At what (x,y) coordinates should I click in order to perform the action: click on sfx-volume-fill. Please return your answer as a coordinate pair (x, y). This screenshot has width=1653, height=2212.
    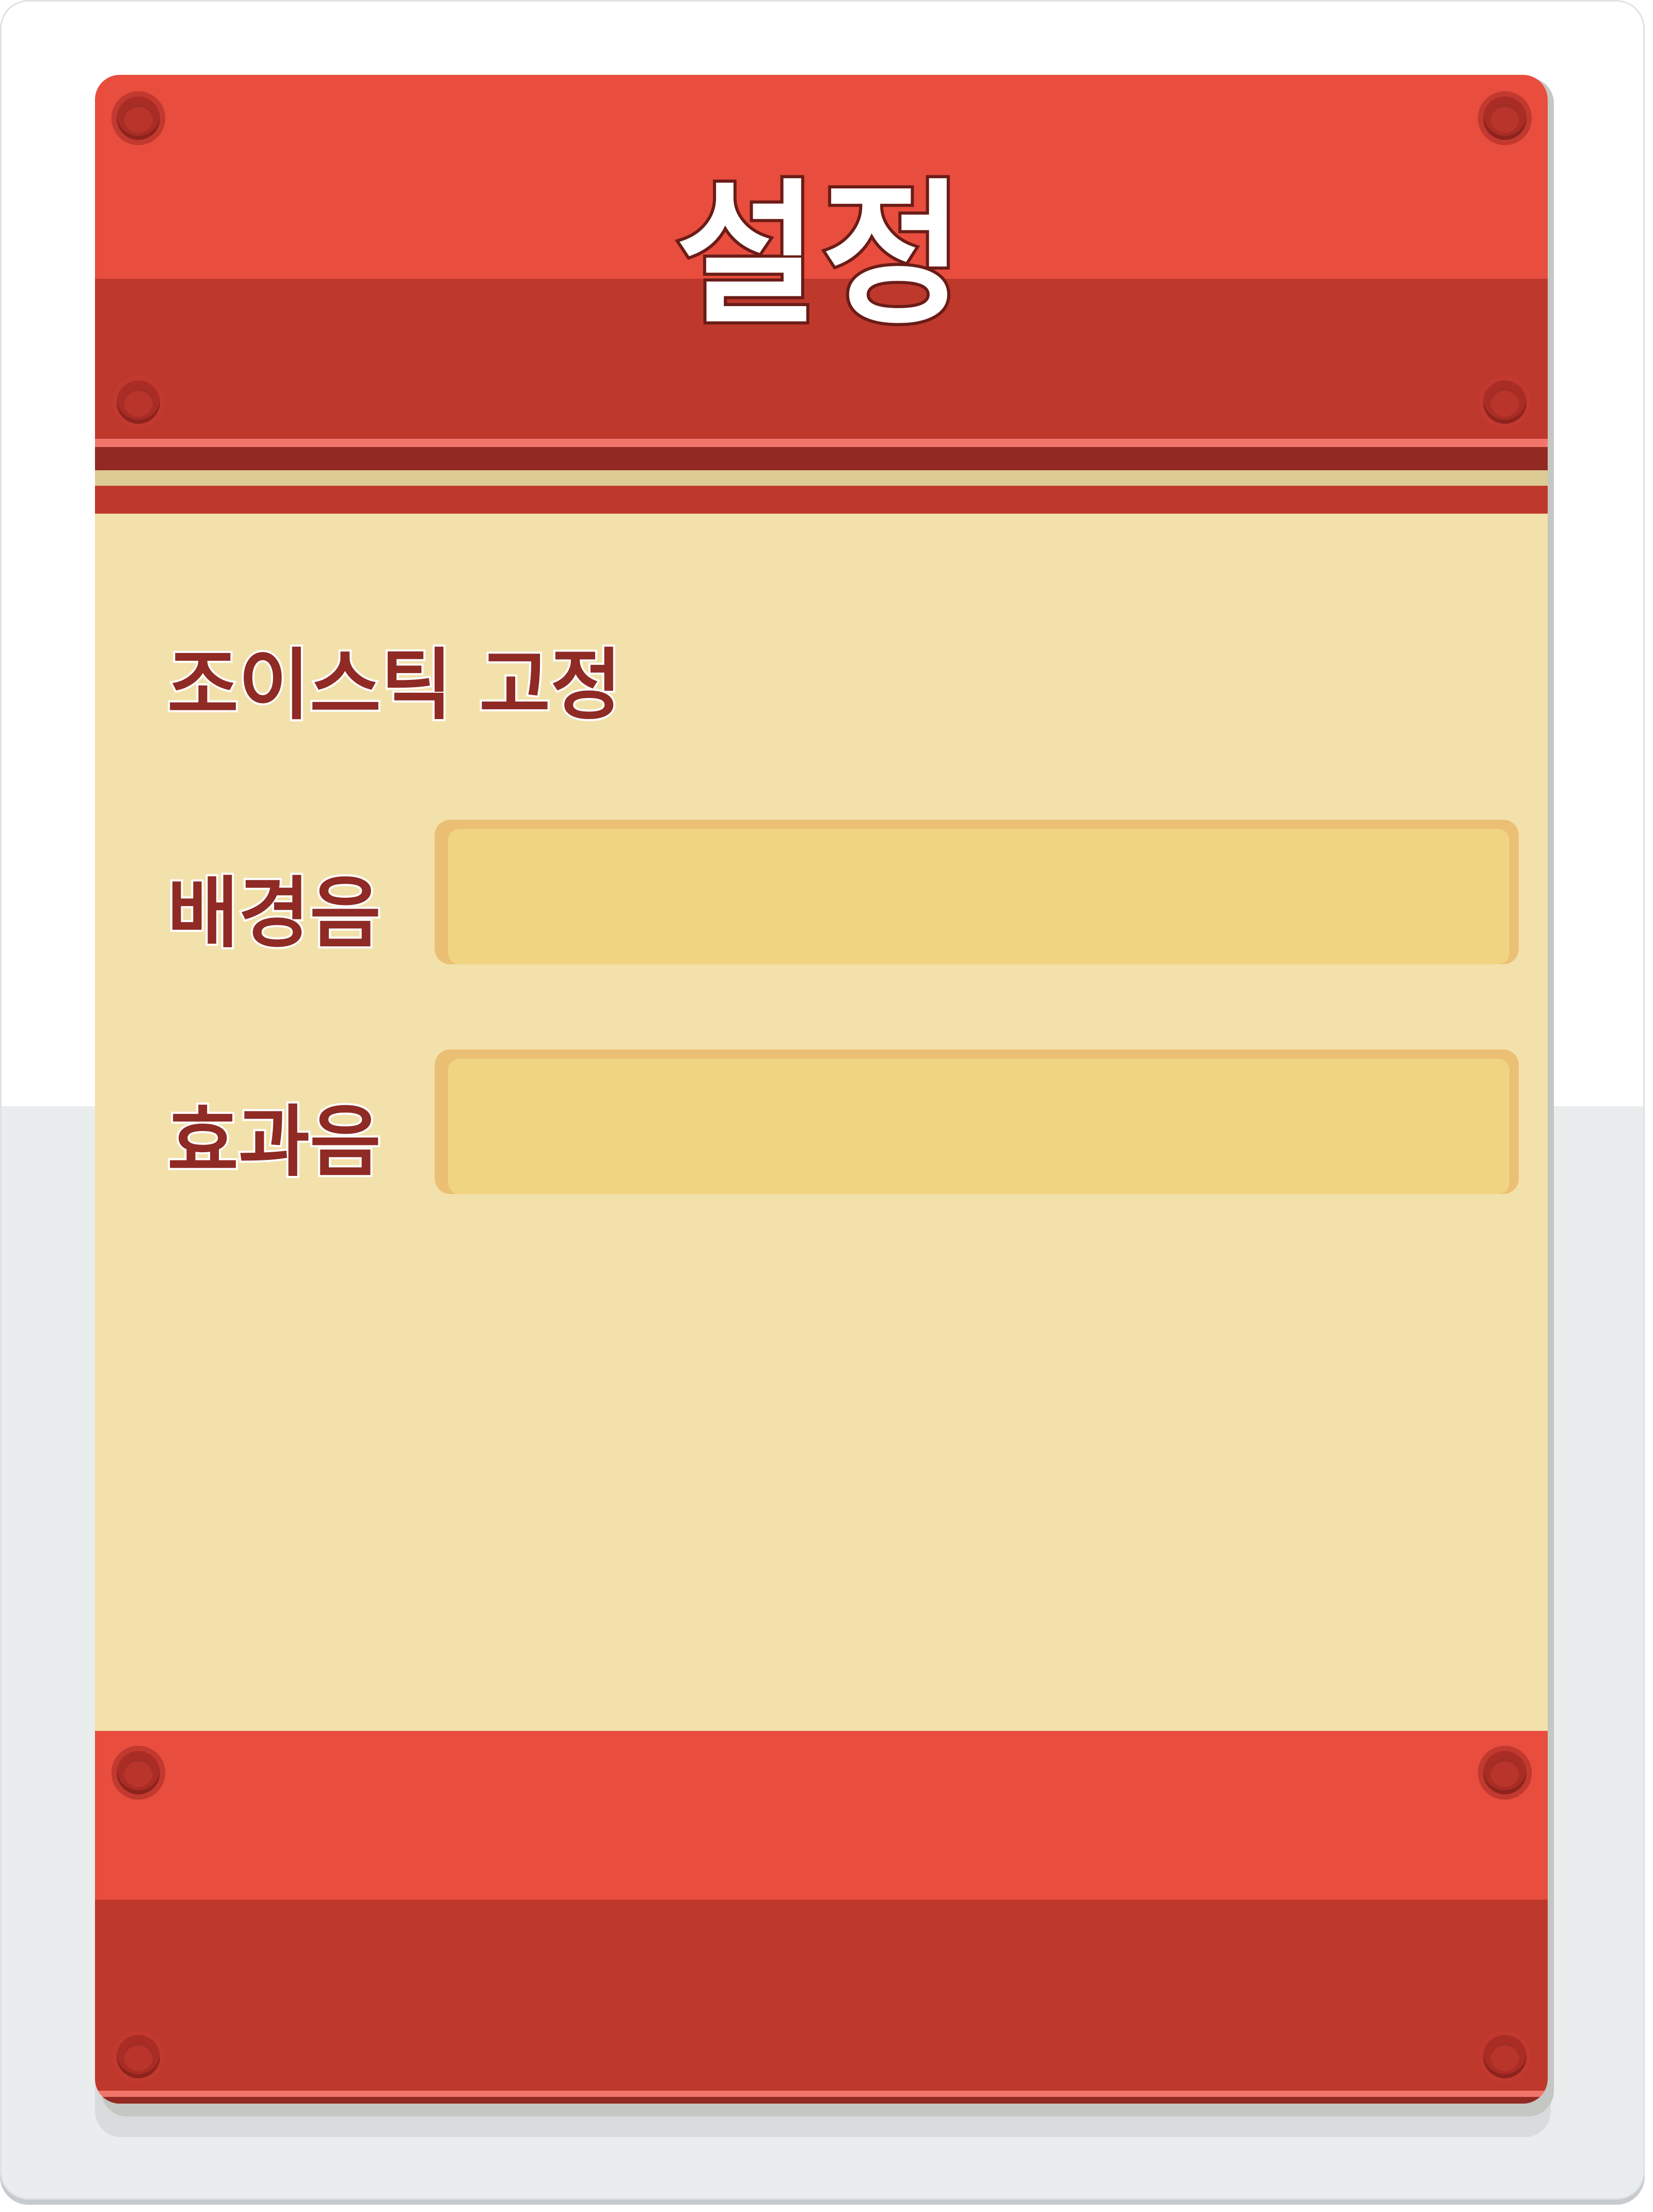
    Looking at the image, I should click on (978, 1126).